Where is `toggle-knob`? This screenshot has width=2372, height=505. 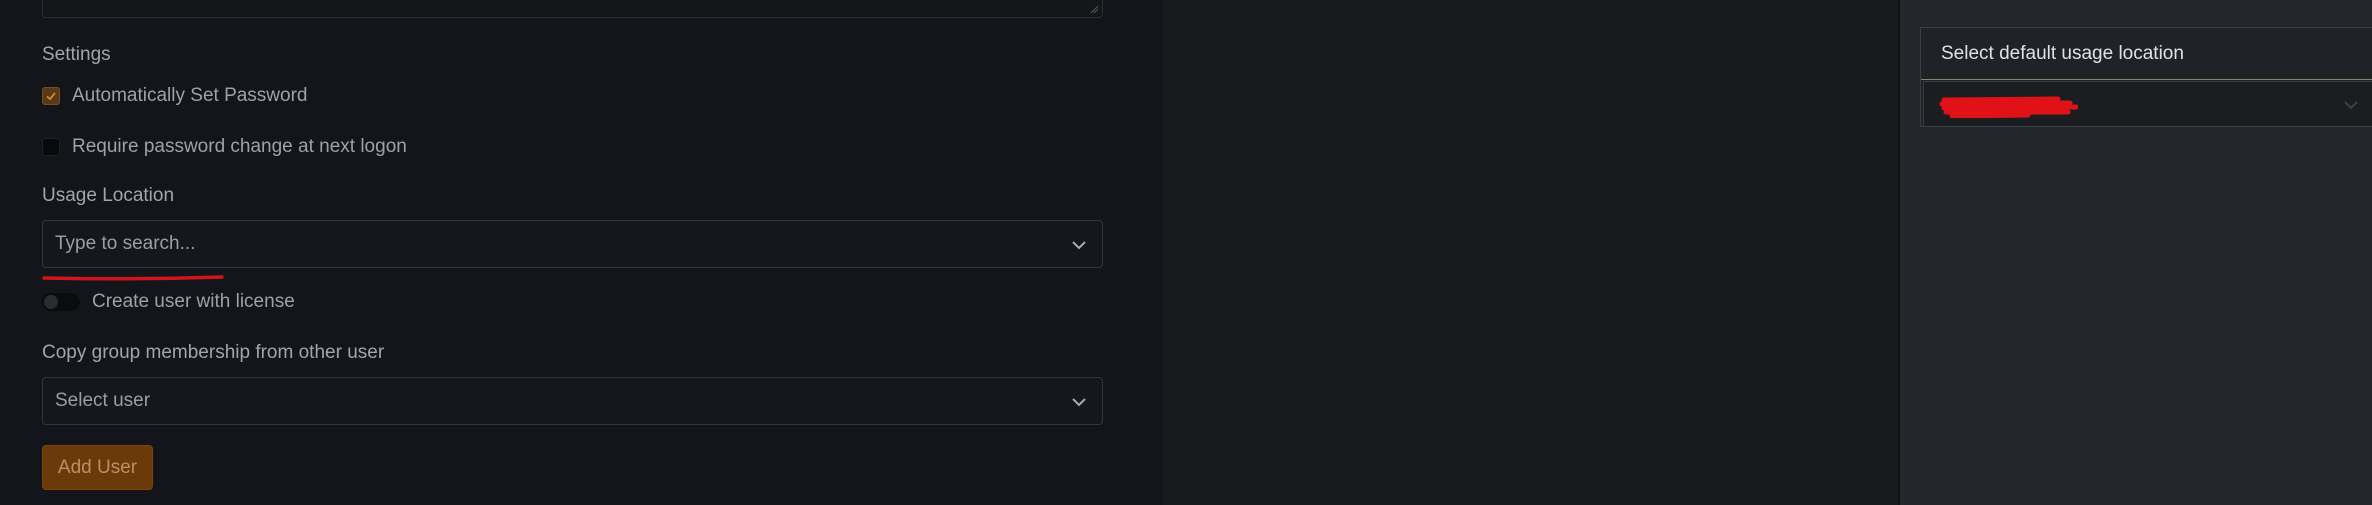 toggle-knob is located at coordinates (51, 302).